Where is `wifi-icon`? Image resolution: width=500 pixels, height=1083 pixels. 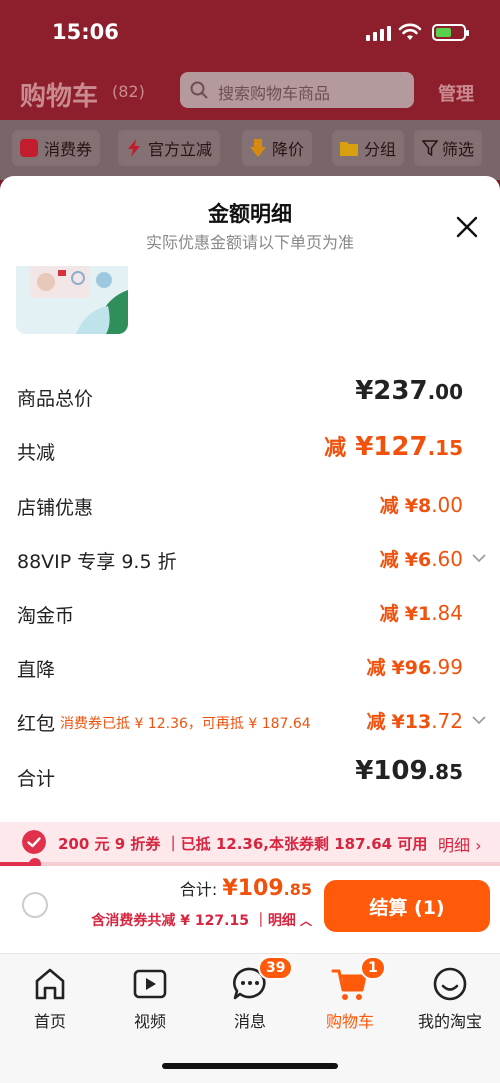
wifi-icon is located at coordinates (410, 31).